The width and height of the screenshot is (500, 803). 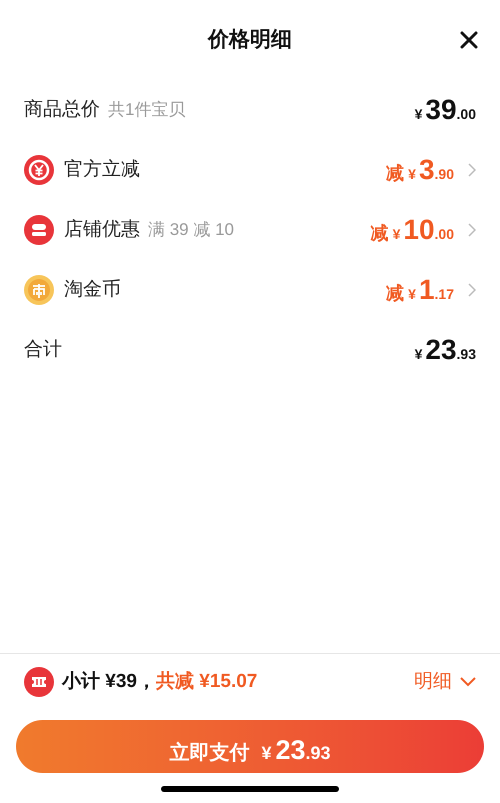 I want to click on caret-icon, so click(x=468, y=682).